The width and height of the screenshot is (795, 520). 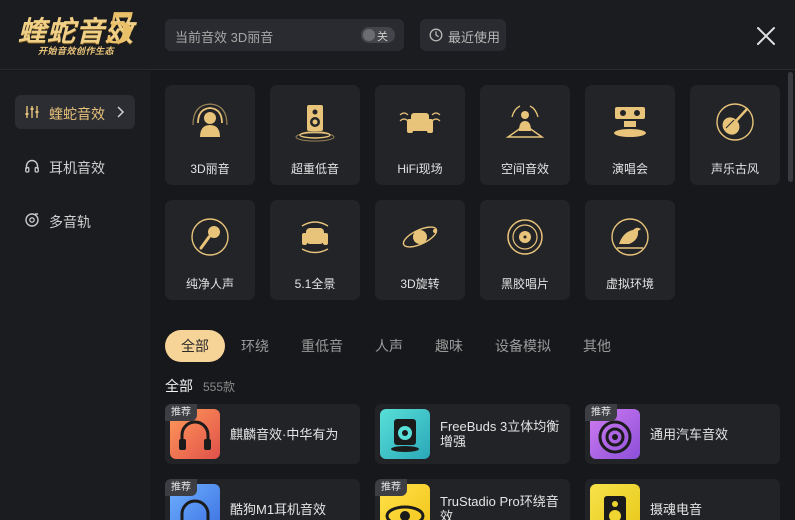 I want to click on effect-card-spatial: 空间音效, so click(x=525, y=135).